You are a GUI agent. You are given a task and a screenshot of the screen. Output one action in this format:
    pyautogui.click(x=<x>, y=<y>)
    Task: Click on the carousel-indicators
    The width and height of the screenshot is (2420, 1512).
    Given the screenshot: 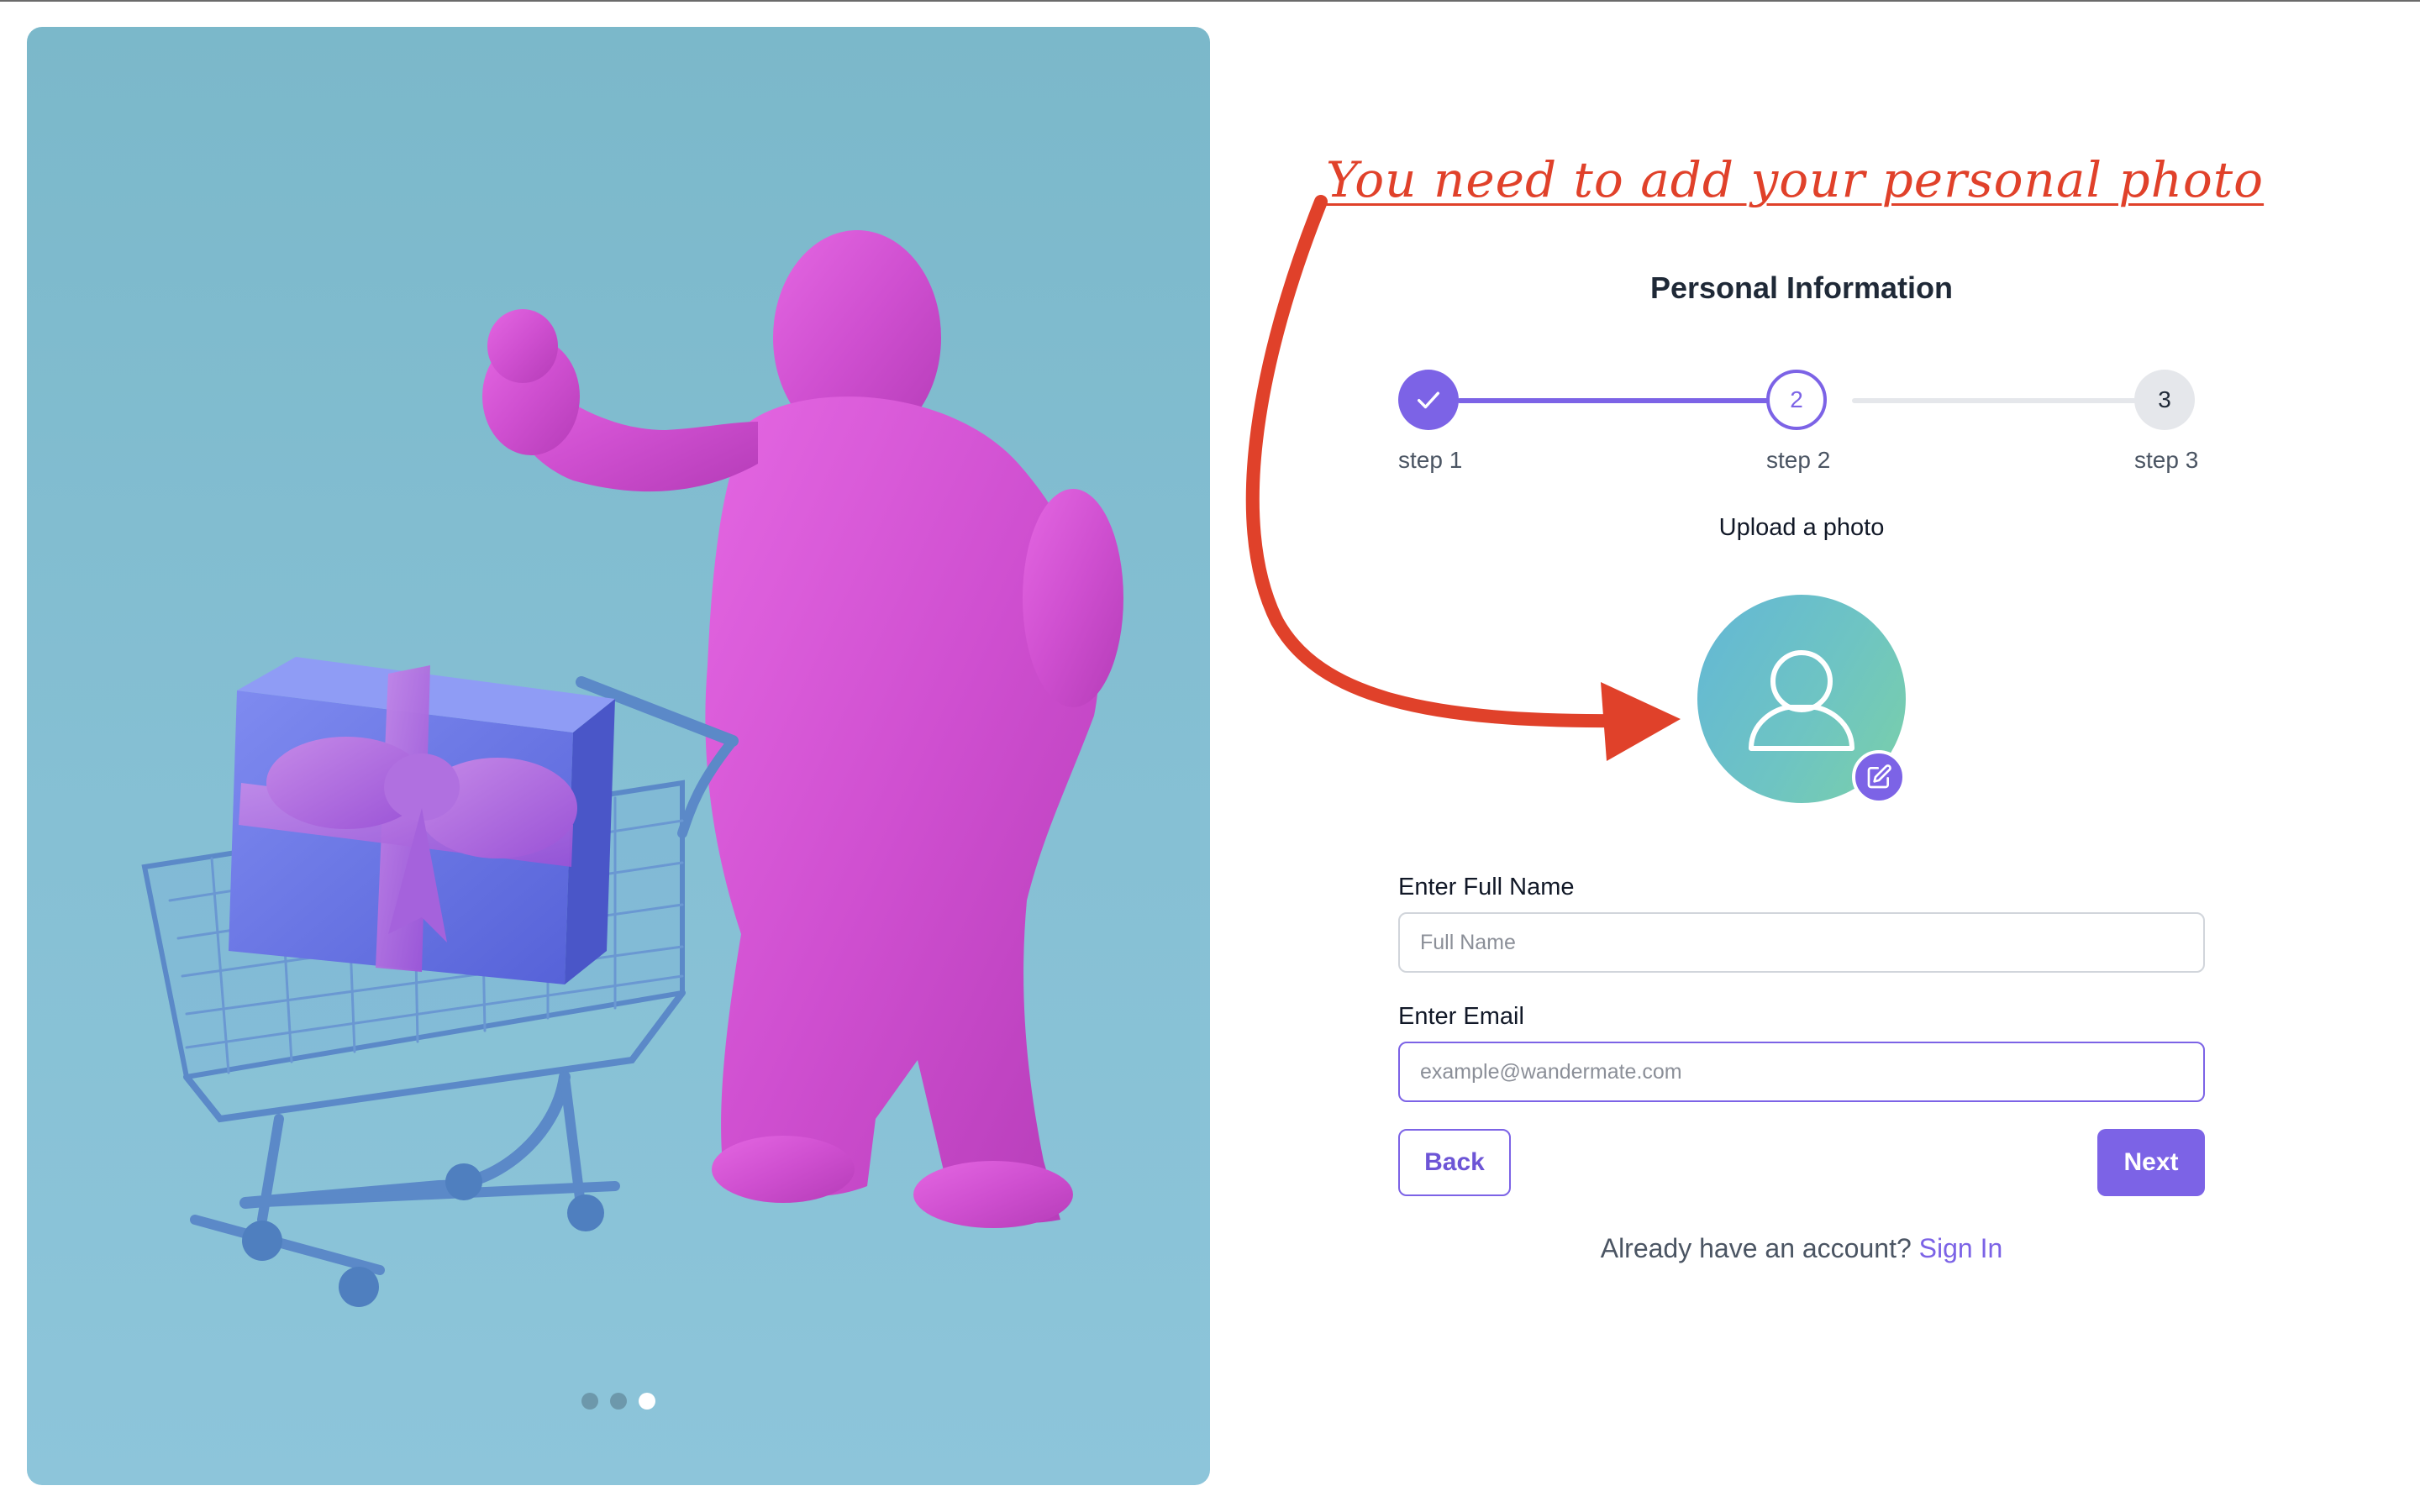 What is the action you would take?
    pyautogui.click(x=618, y=1401)
    